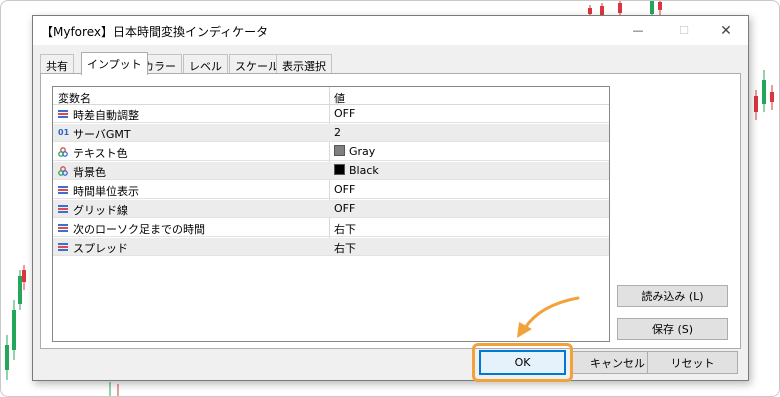 The width and height of the screenshot is (780, 397). Describe the element at coordinates (155, 32) in the screenshot. I see `window-title: 【Myforex】日本時間変換インディケータ` at that location.